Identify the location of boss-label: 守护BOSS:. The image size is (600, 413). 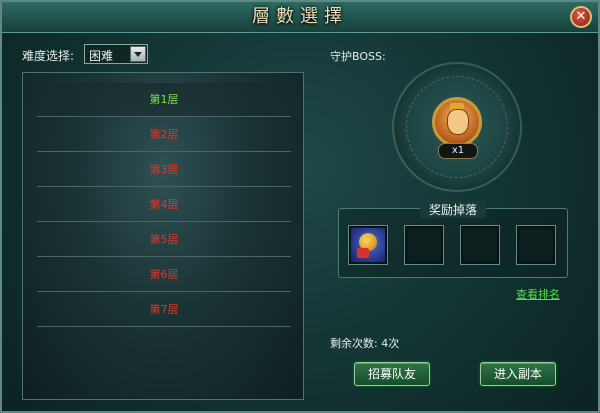
(358, 56).